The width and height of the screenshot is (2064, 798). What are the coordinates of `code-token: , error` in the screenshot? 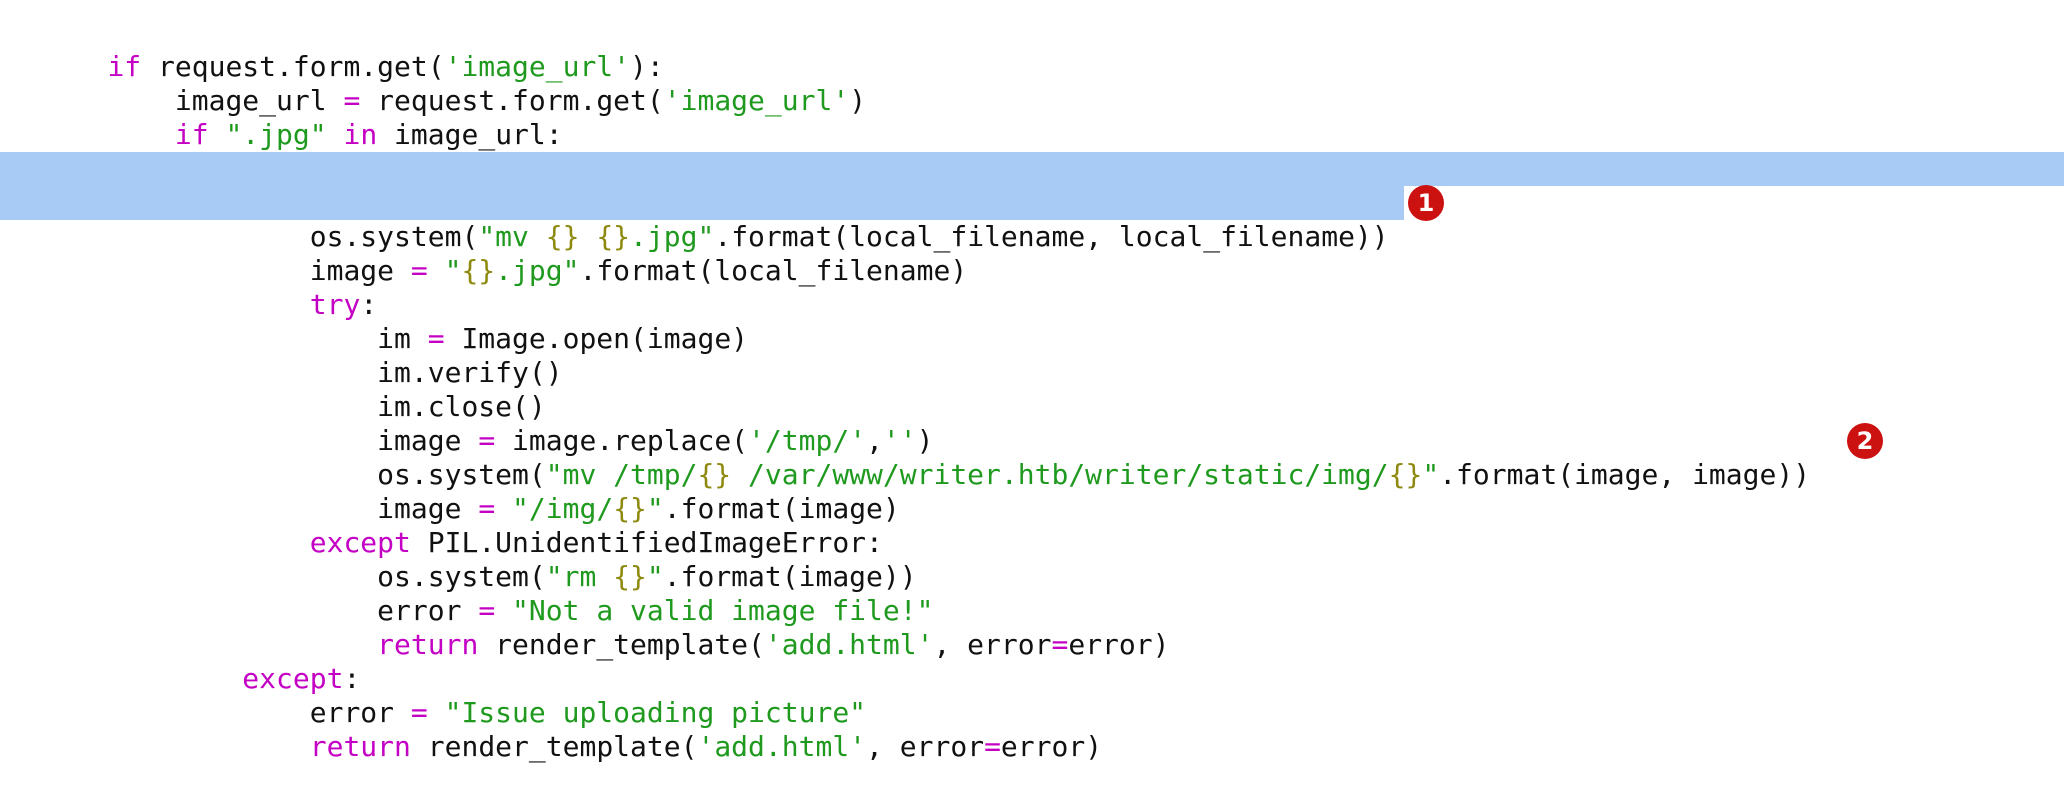 It's located at (925, 746).